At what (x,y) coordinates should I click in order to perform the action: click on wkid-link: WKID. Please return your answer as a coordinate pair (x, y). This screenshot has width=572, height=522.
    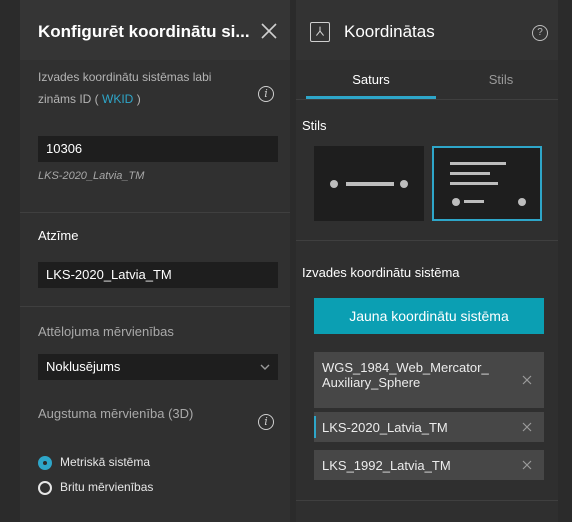
    Looking at the image, I should click on (118, 99).